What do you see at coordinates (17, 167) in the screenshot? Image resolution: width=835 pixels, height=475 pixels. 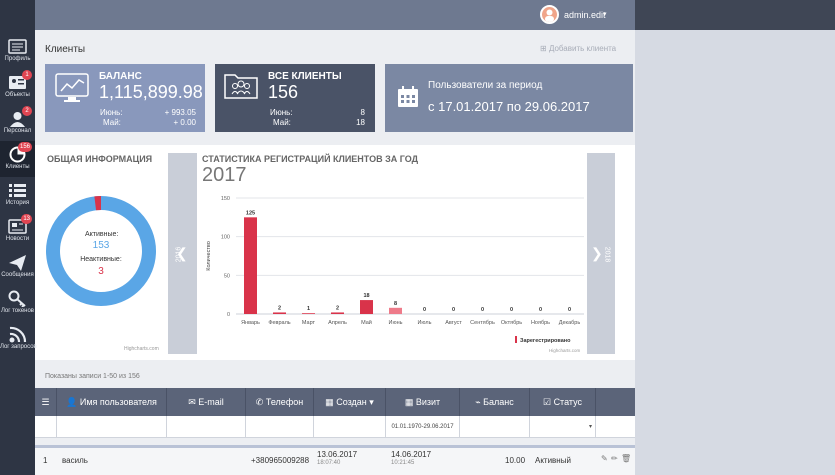 I see `sidebar-item-label: Клиенты` at bounding box center [17, 167].